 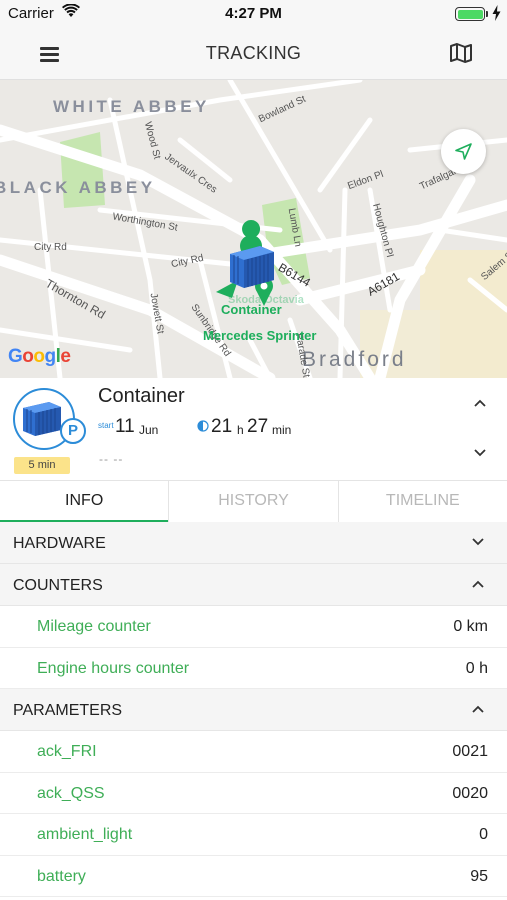 I want to click on duration-hours: 21, so click(x=222, y=426).